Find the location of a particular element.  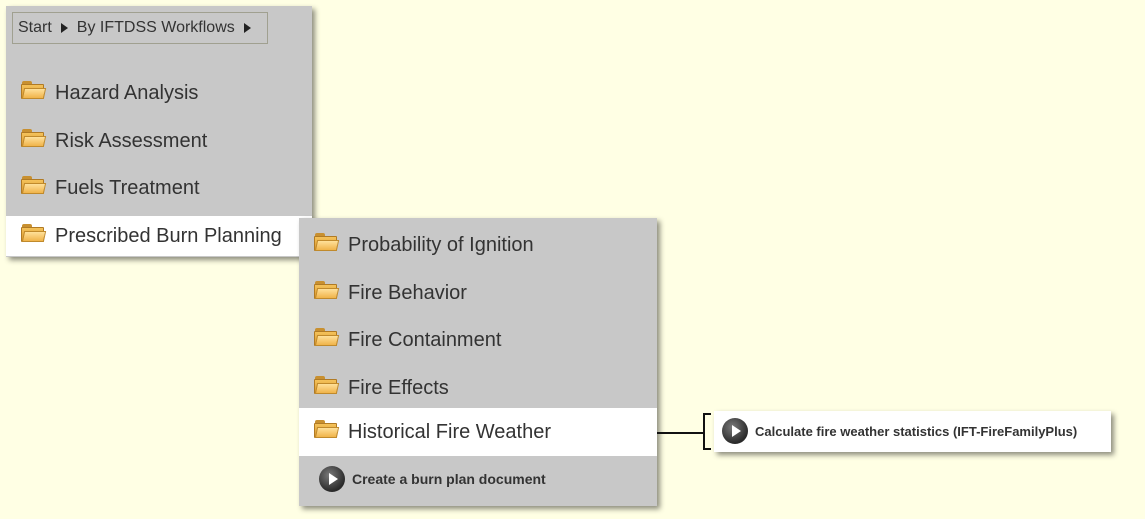

menu-item-historical-fire-weather: Historical Fire Weather is located at coordinates (478, 432).